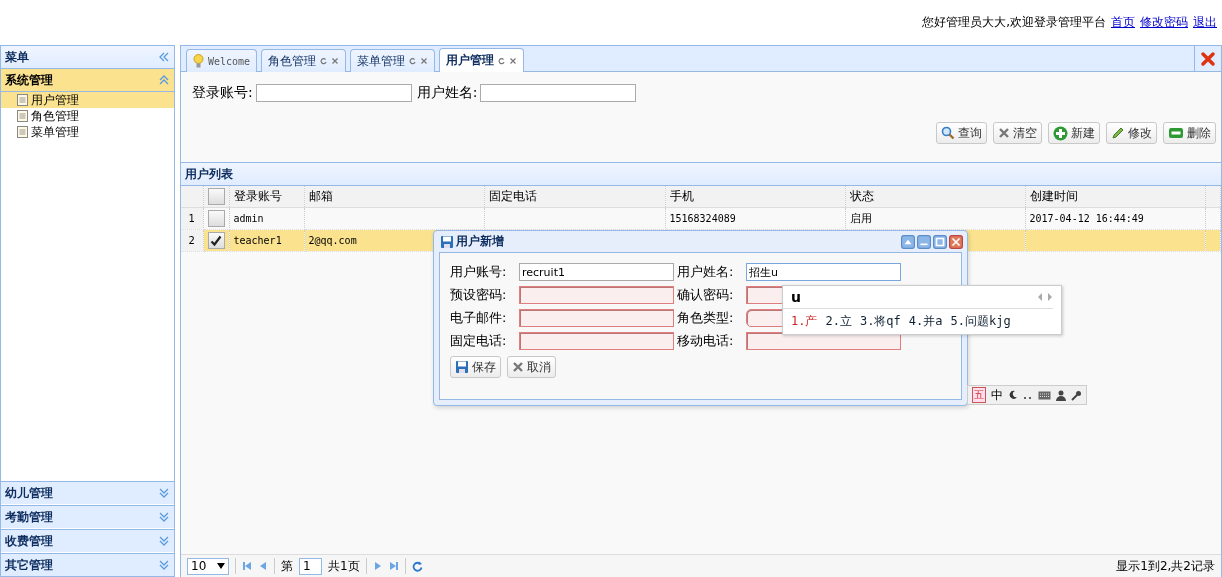  What do you see at coordinates (1131, 133) in the screenshot?
I see `toolbar-button: 修改` at bounding box center [1131, 133].